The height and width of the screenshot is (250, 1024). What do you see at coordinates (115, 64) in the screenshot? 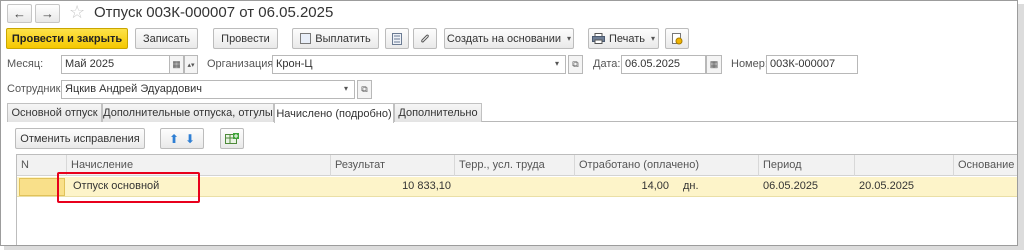
I see `month-field: Май 2025` at bounding box center [115, 64].